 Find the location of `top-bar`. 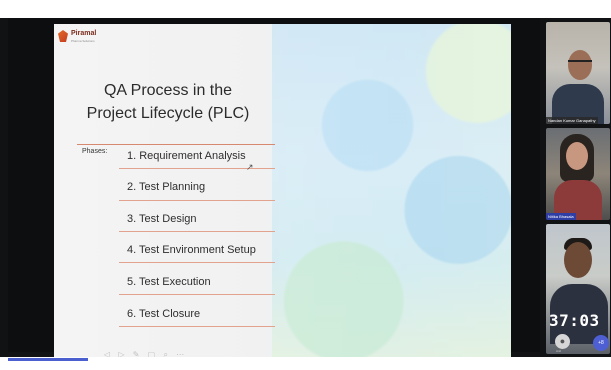

top-bar is located at coordinates (305, 9).